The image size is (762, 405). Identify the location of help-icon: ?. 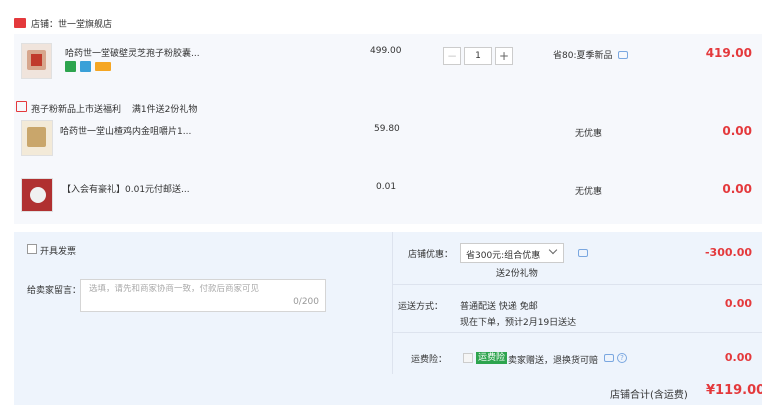
(622, 358).